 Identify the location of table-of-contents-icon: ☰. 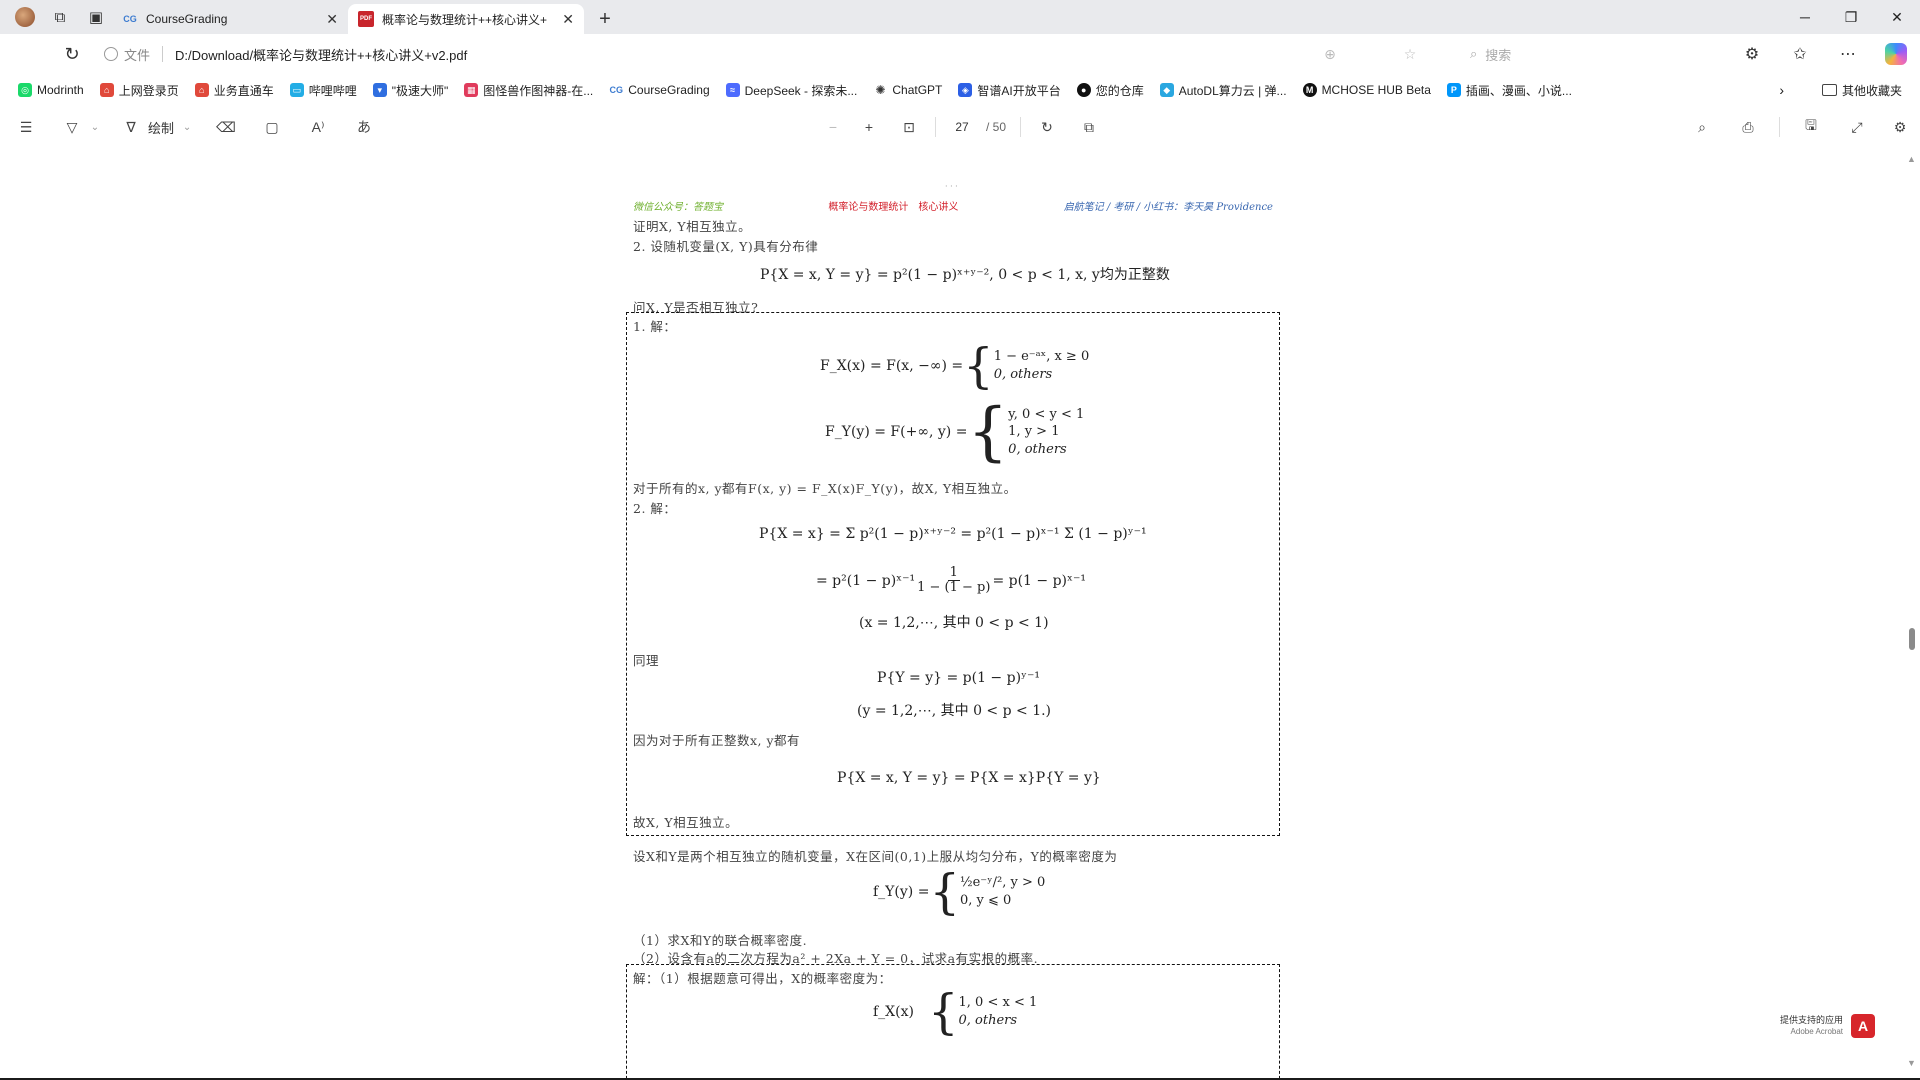
(26, 127).